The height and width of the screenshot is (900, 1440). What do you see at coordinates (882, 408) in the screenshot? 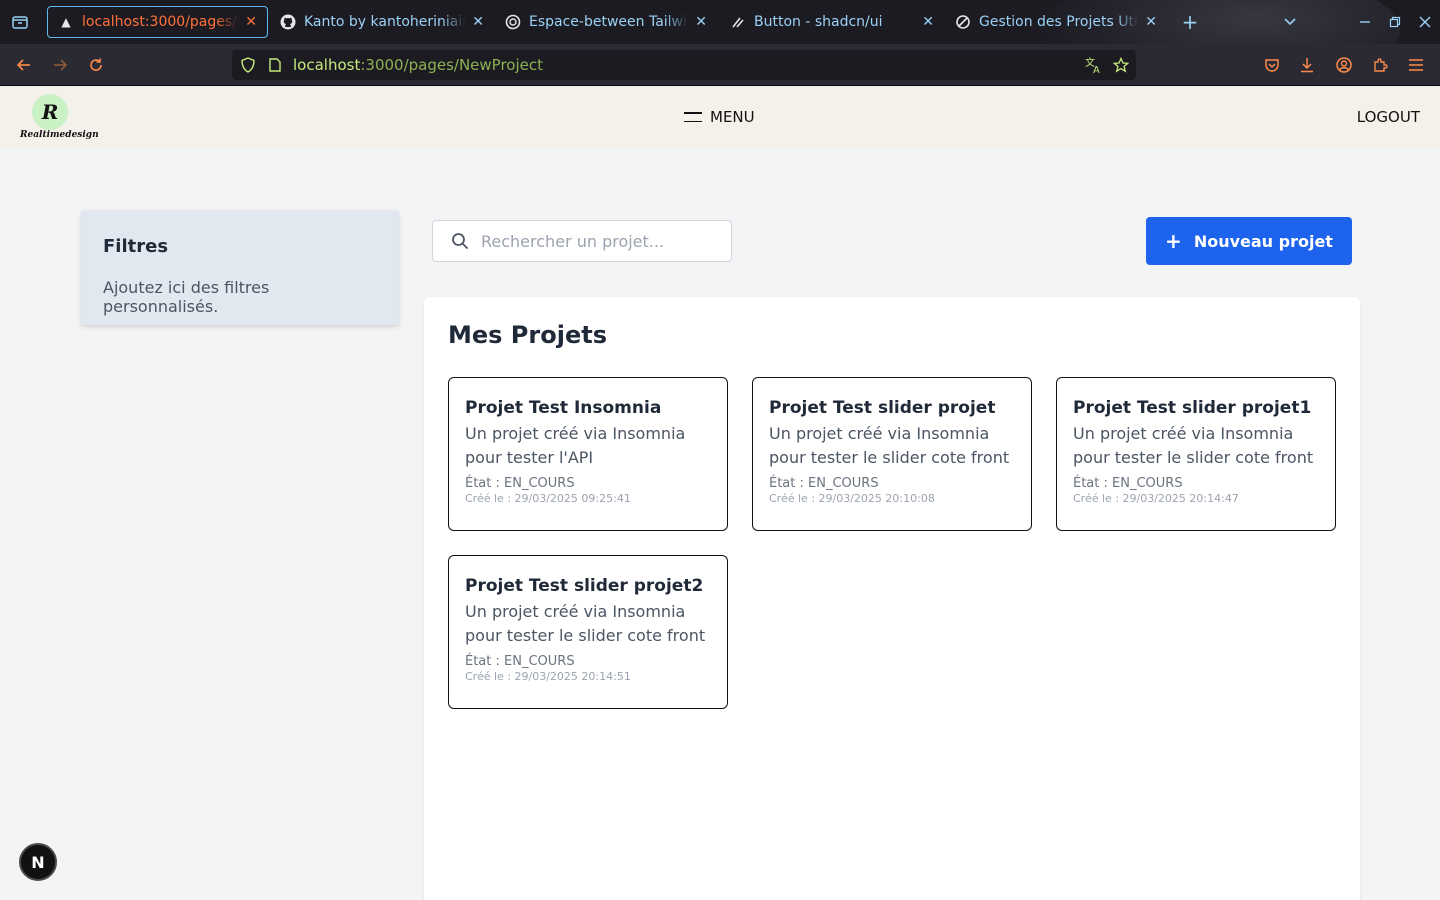
I see `project-name: Projet Test slider projet` at bounding box center [882, 408].